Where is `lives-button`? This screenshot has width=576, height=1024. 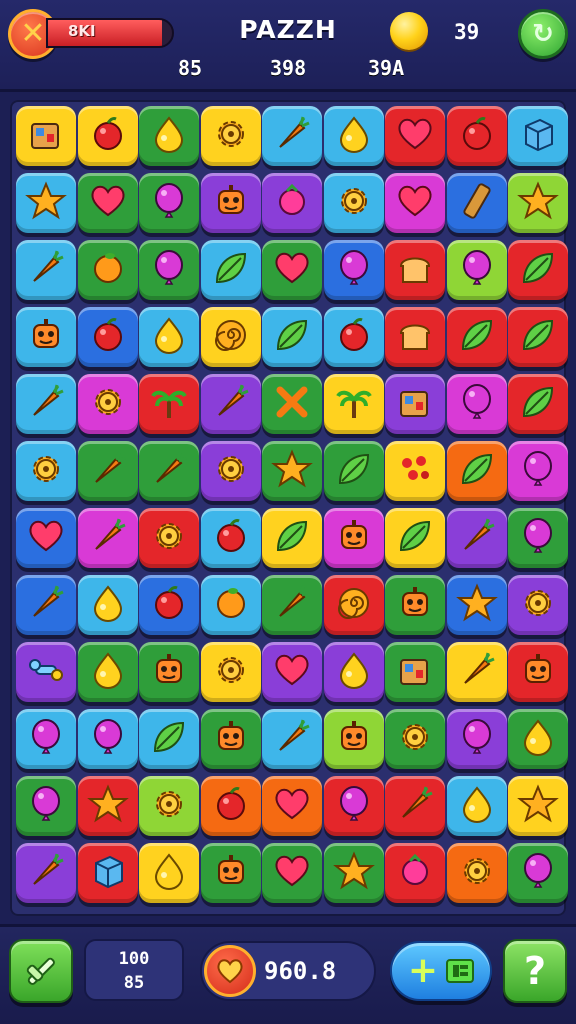 lives-button is located at coordinates (230, 971).